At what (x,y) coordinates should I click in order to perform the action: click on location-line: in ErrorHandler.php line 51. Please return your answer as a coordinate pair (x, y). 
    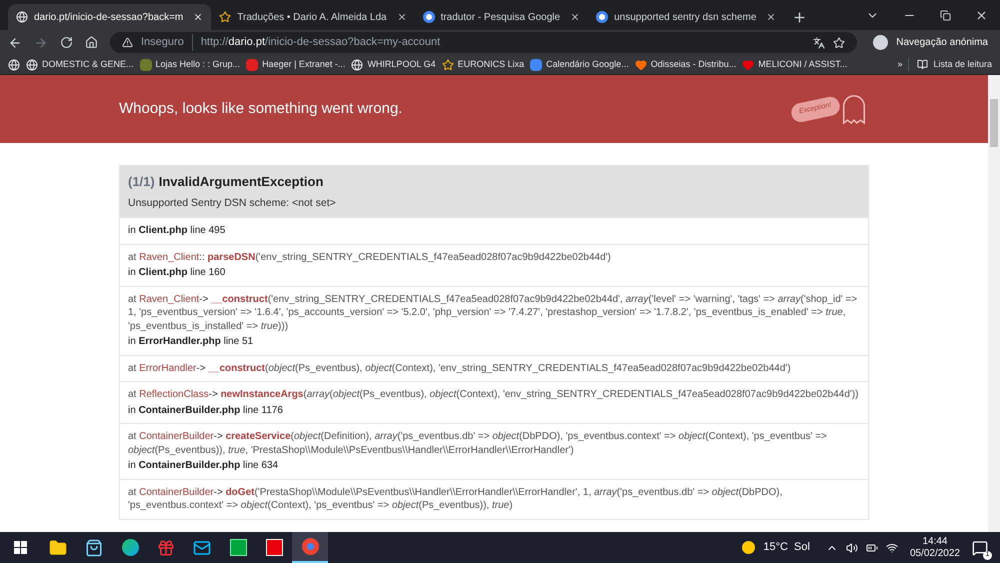
    Looking at the image, I should click on (191, 342).